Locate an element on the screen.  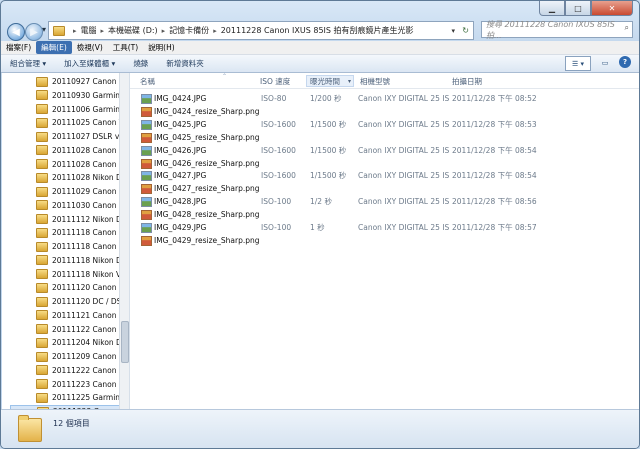
tree-item-folder: 20110930 Garmin-A is located at coordinates (80, 95).